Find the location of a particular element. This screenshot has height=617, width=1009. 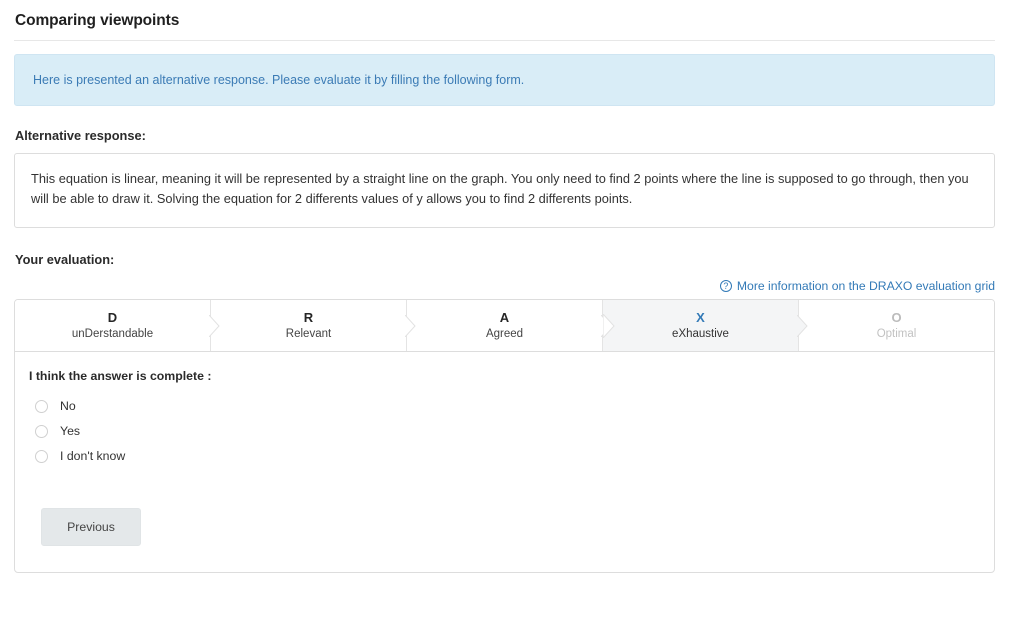

radio-option-label: Yes is located at coordinates (70, 431).